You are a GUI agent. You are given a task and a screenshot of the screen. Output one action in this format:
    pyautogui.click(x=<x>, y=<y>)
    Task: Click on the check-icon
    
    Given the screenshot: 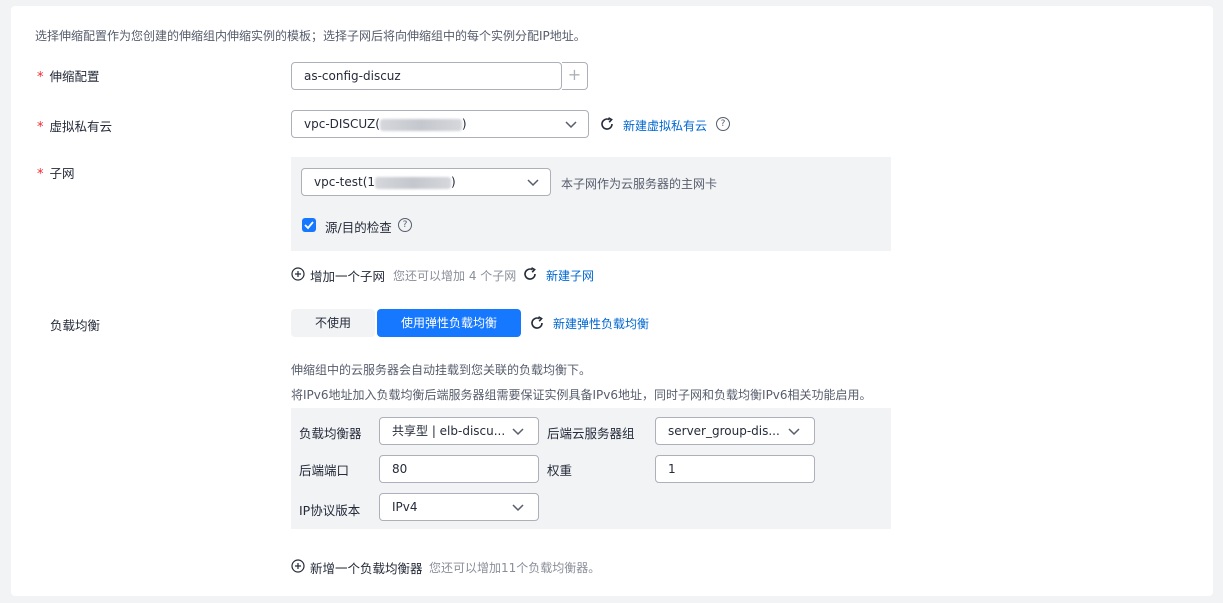 What is the action you would take?
    pyautogui.click(x=309, y=225)
    